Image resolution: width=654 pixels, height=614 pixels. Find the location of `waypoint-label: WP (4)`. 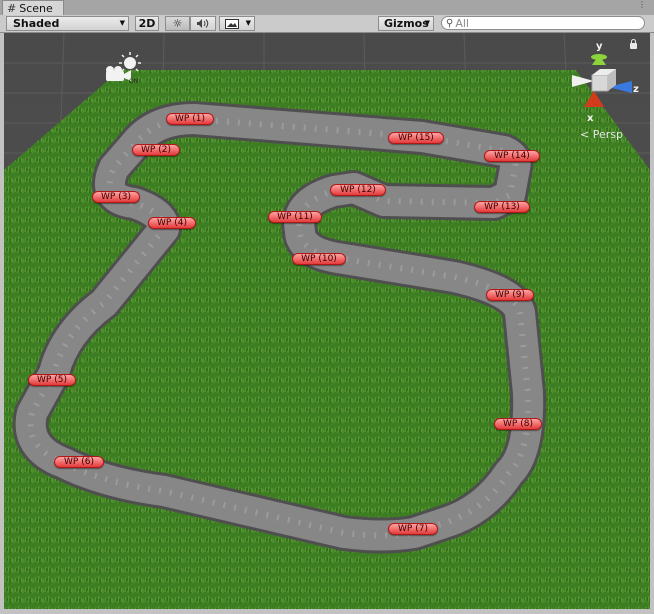

waypoint-label: WP (4) is located at coordinates (172, 223).